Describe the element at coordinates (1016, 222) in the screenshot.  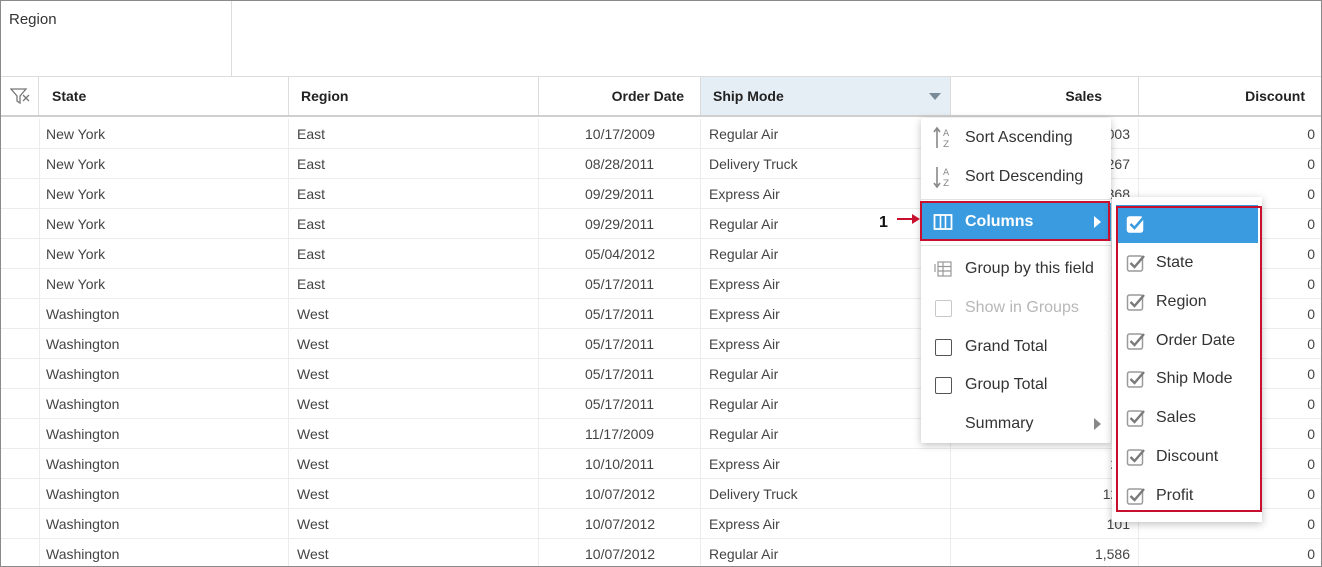
I see `menu-item-columns: Columns` at that location.